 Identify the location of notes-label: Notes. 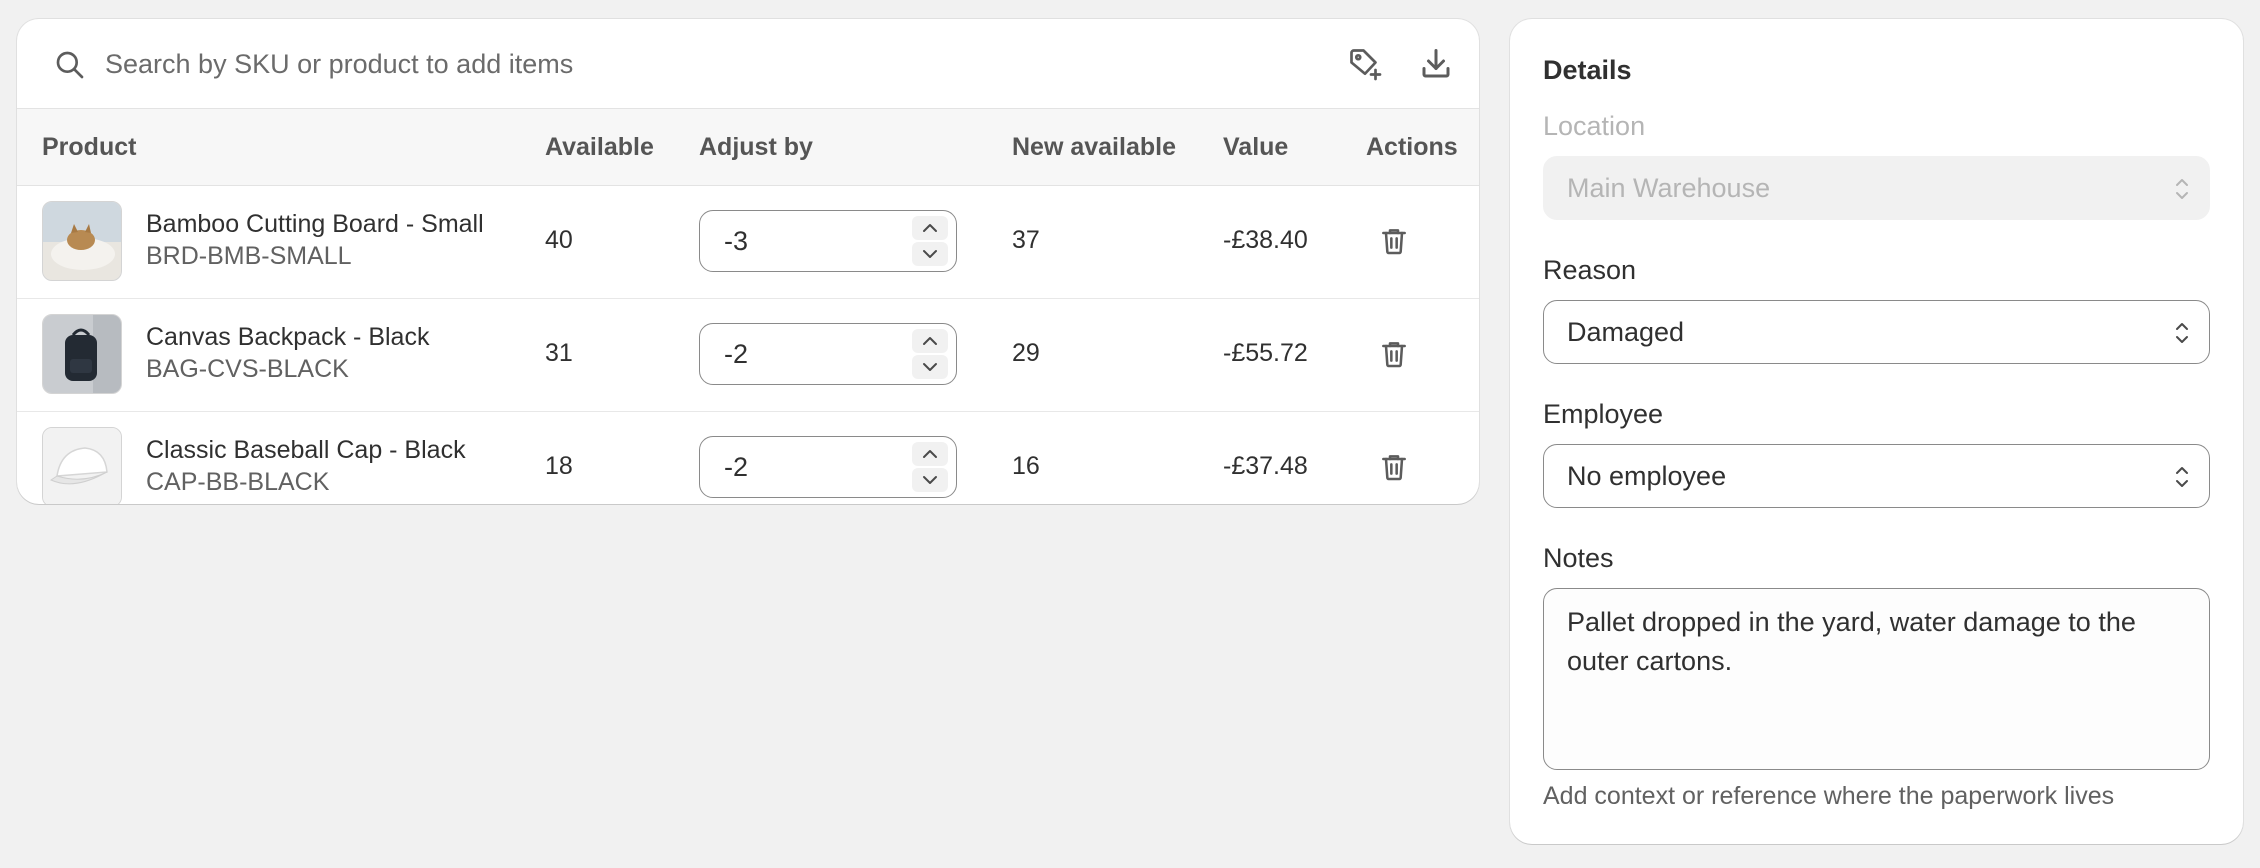
(1578, 558).